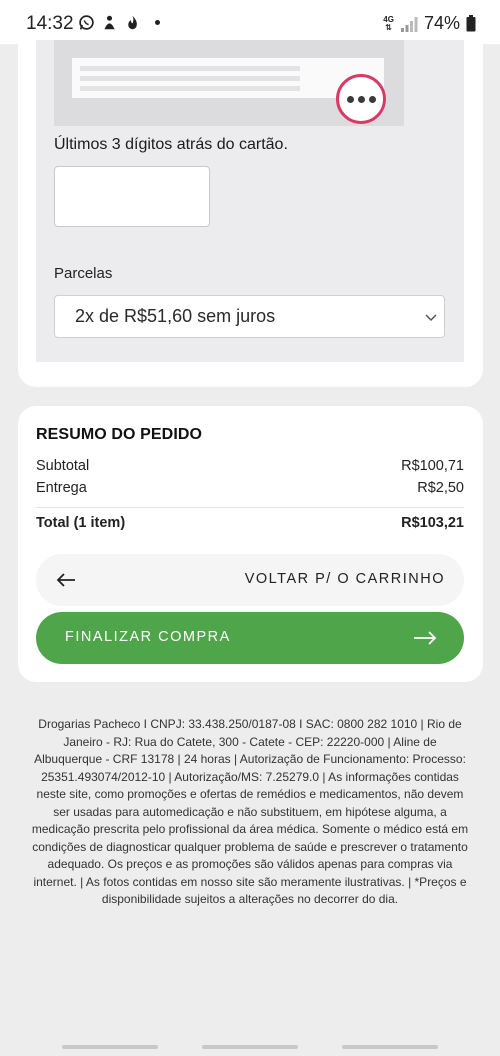  I want to click on subtotal-row: Subtotal R$100,71, so click(250, 466).